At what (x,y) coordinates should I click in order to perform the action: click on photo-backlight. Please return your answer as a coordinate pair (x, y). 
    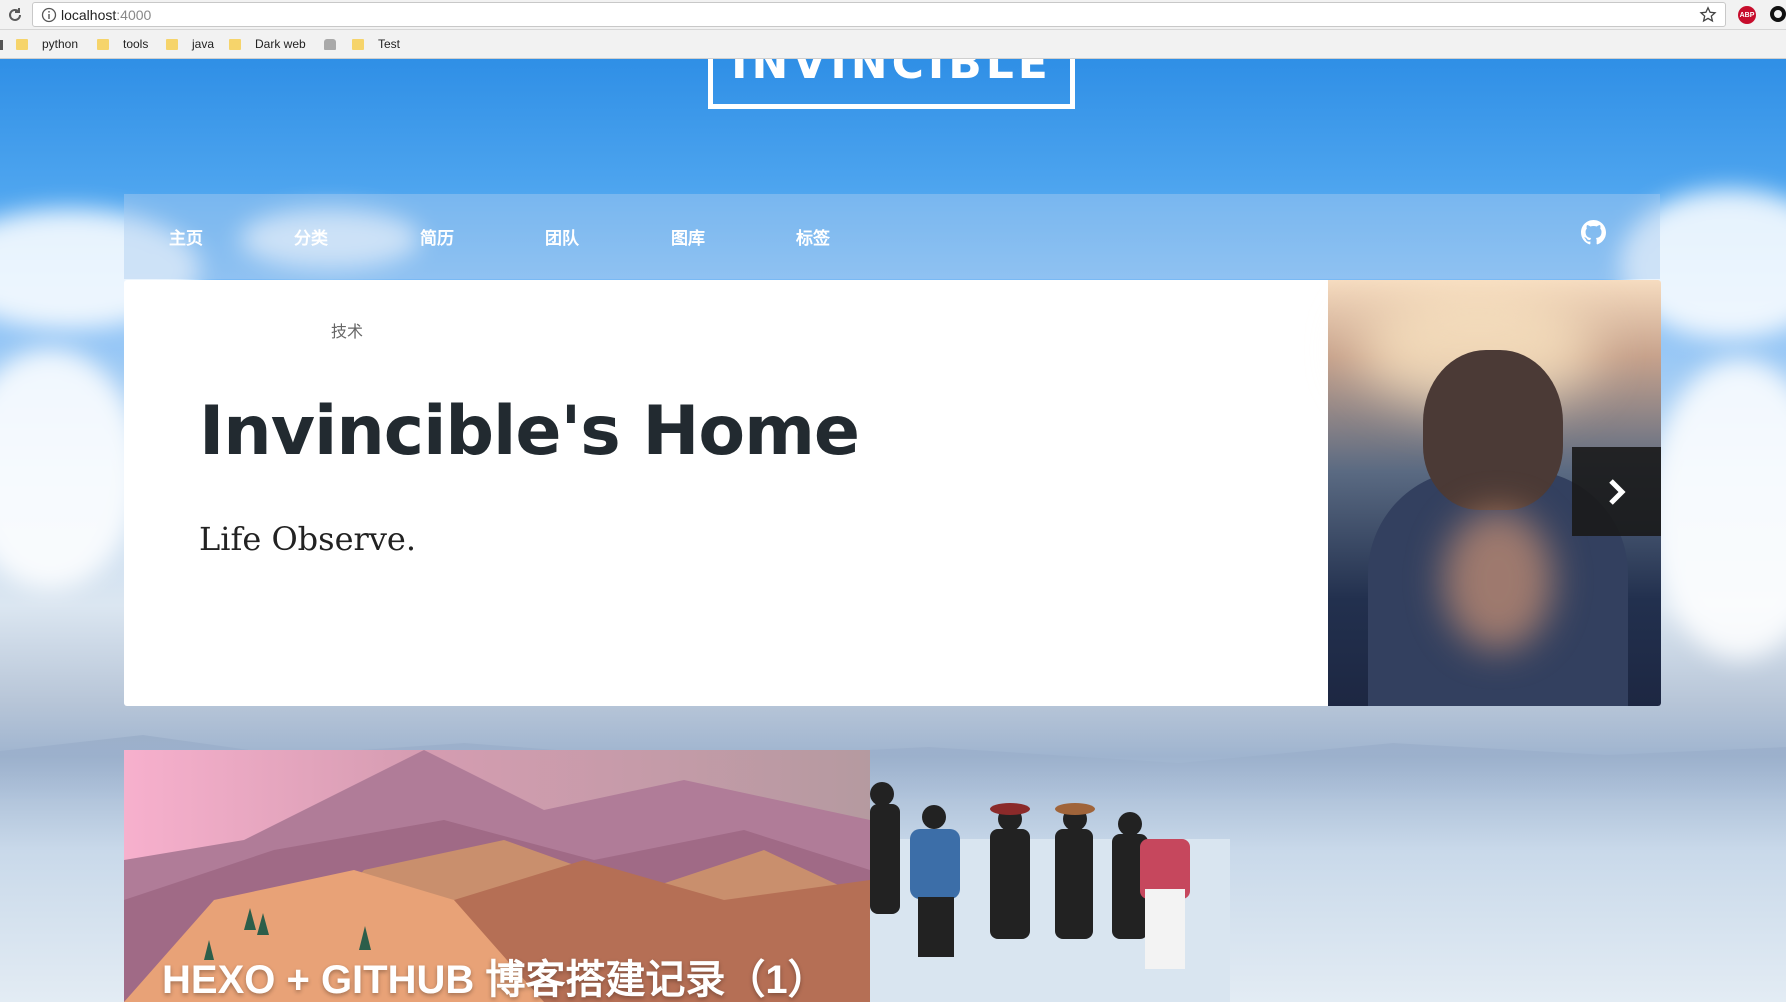
    Looking at the image, I should click on (1498, 580).